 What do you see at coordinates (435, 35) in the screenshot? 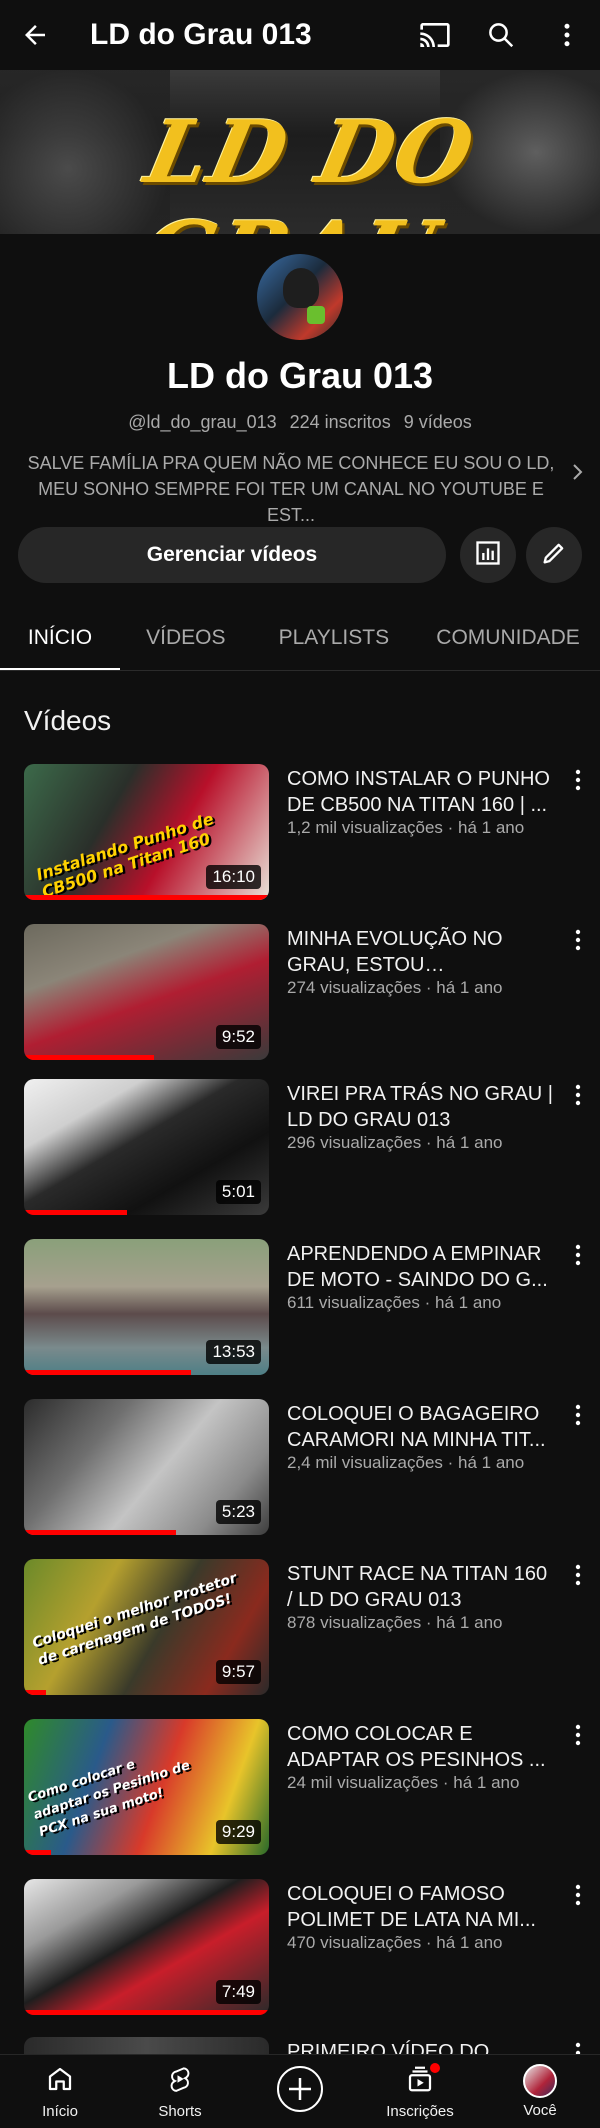
I see `cast-icon` at bounding box center [435, 35].